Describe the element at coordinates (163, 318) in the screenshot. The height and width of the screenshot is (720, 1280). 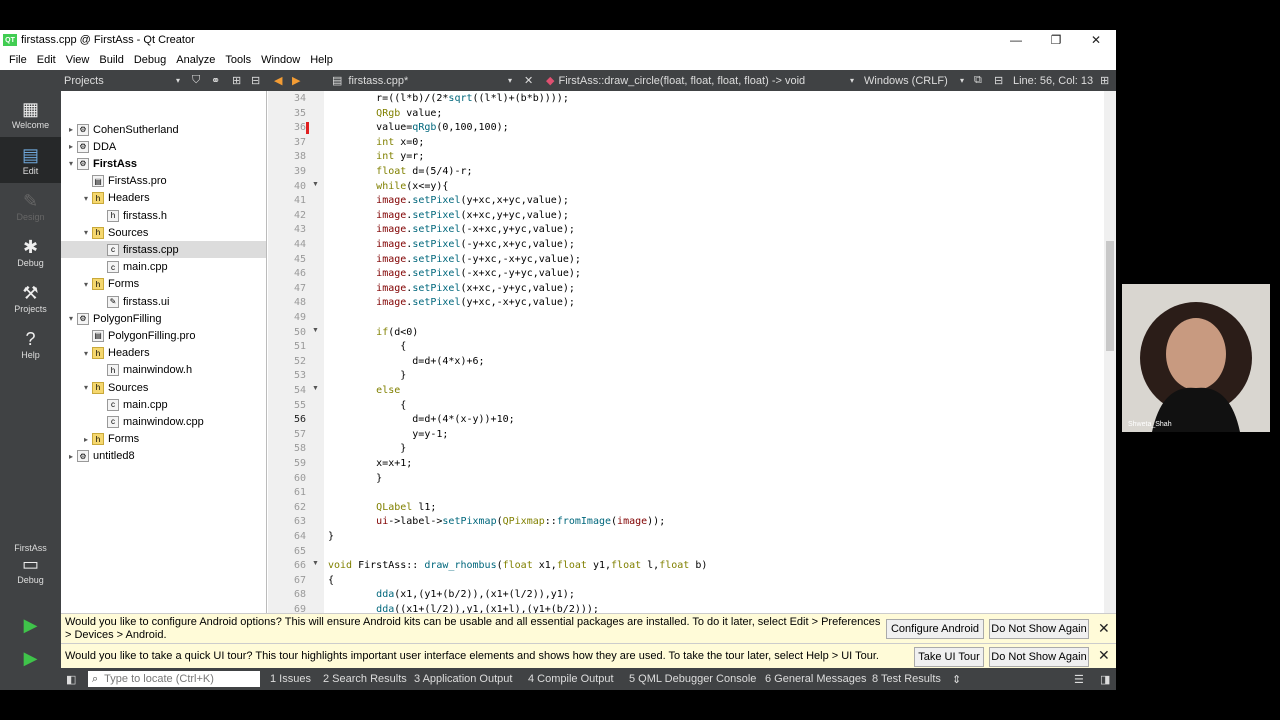
I see `tree-item: ▾ ⚙ PolygonFilling` at that location.